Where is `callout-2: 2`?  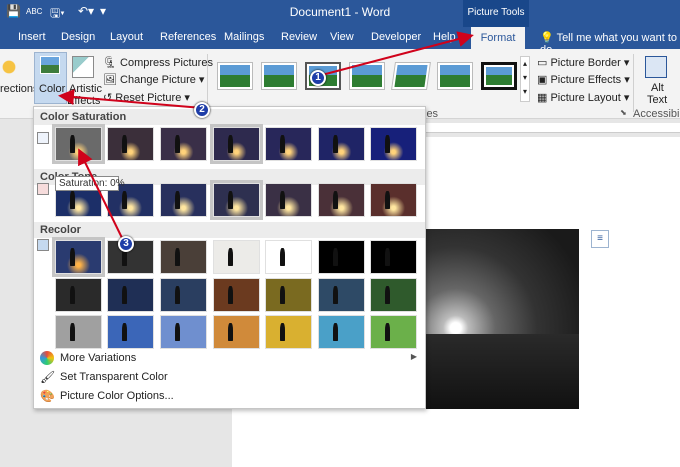 callout-2: 2 is located at coordinates (202, 110).